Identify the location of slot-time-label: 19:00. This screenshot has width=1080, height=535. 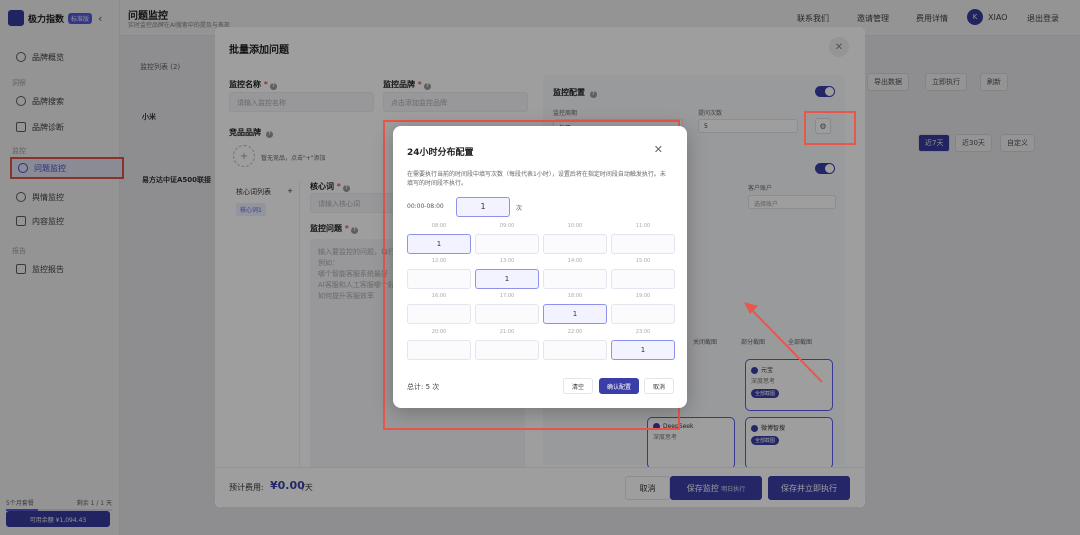
(643, 296).